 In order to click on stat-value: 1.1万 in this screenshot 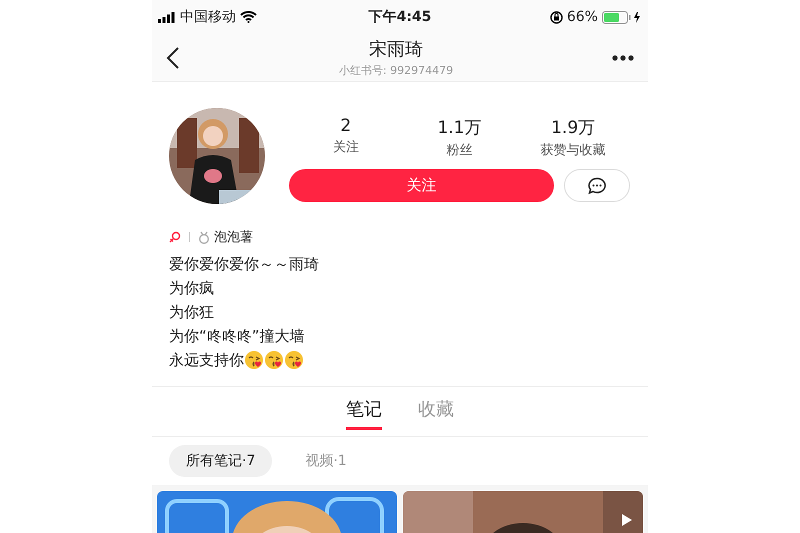, I will do `click(459, 128)`.